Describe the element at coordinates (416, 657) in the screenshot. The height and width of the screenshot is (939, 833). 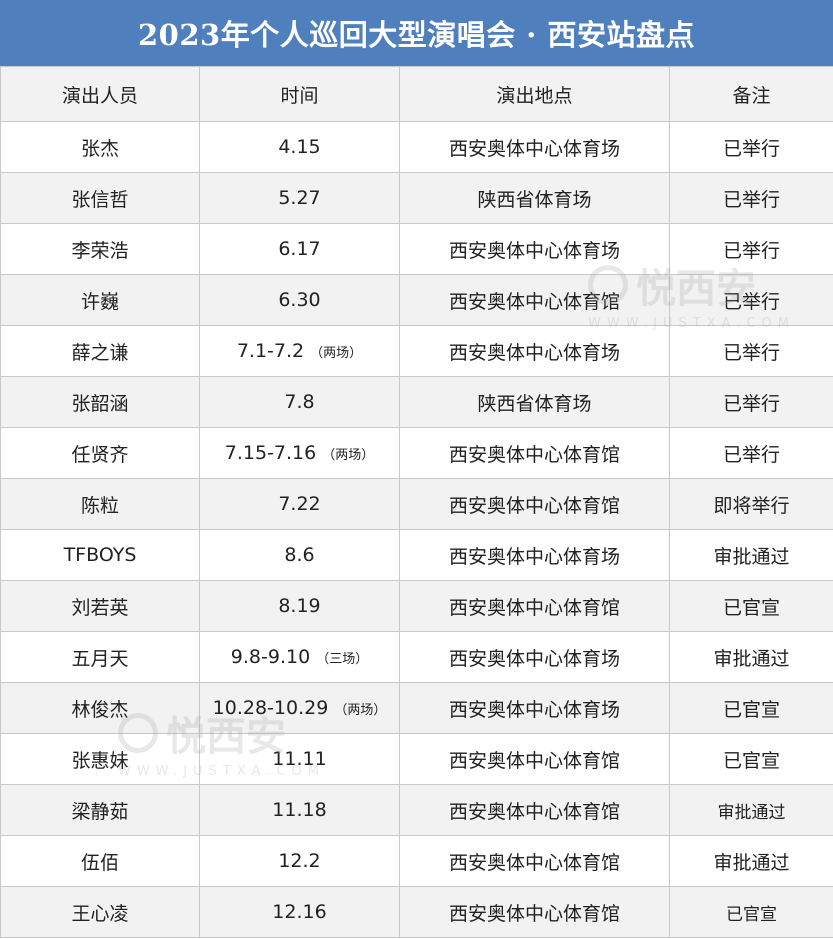
I see `table-row: 五月天 9.8-9.10 （三场） 西安奥体中心体育场 审批通过` at that location.